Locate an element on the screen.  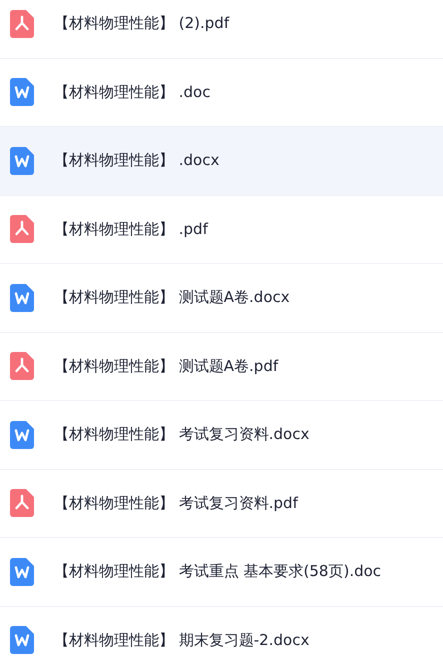
file-name: 【材料物理性能】 (2).pdf is located at coordinates (142, 24).